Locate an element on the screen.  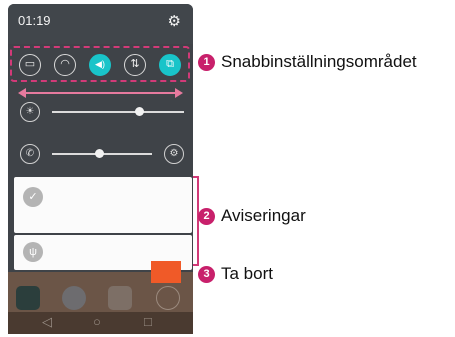
quick-settings-scroll-indicator is located at coordinates (100, 93).